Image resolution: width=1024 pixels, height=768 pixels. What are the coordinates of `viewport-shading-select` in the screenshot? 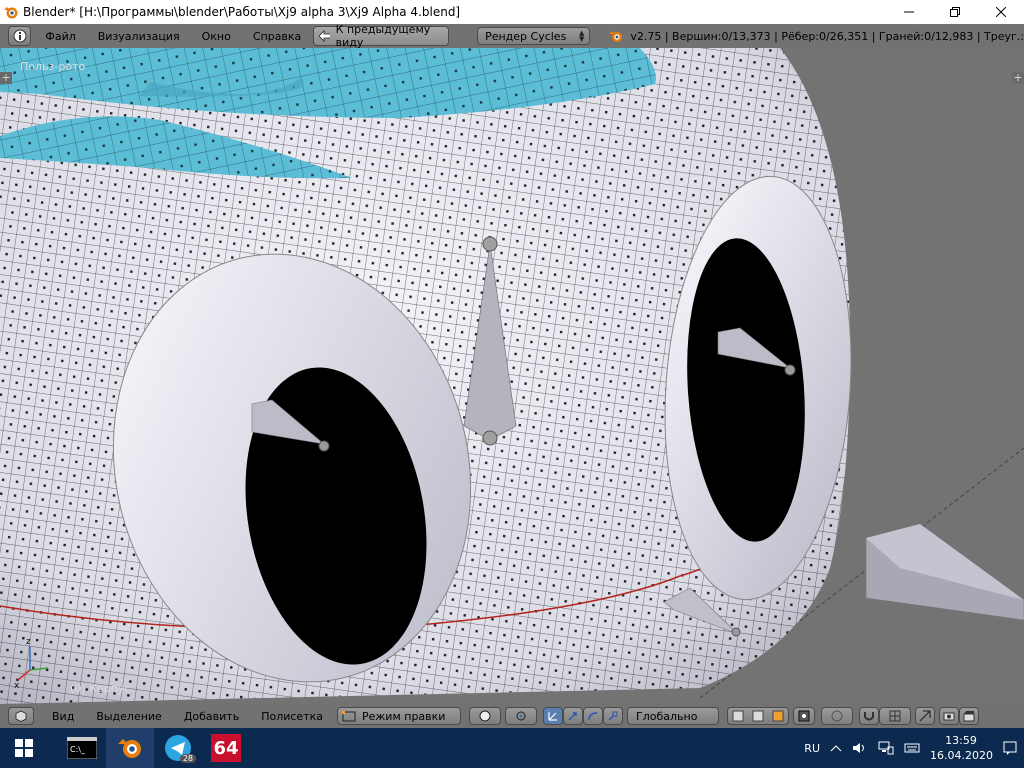 It's located at (485, 716).